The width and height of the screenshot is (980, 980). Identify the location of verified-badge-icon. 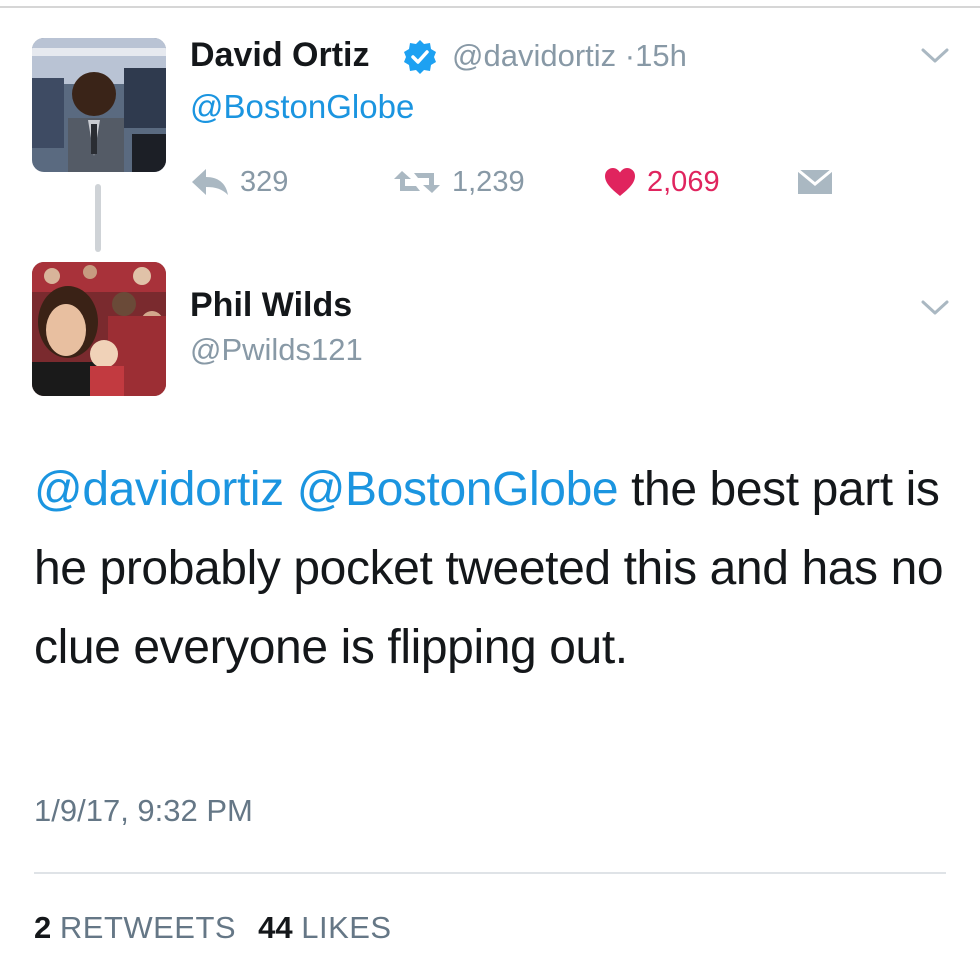
(420, 57).